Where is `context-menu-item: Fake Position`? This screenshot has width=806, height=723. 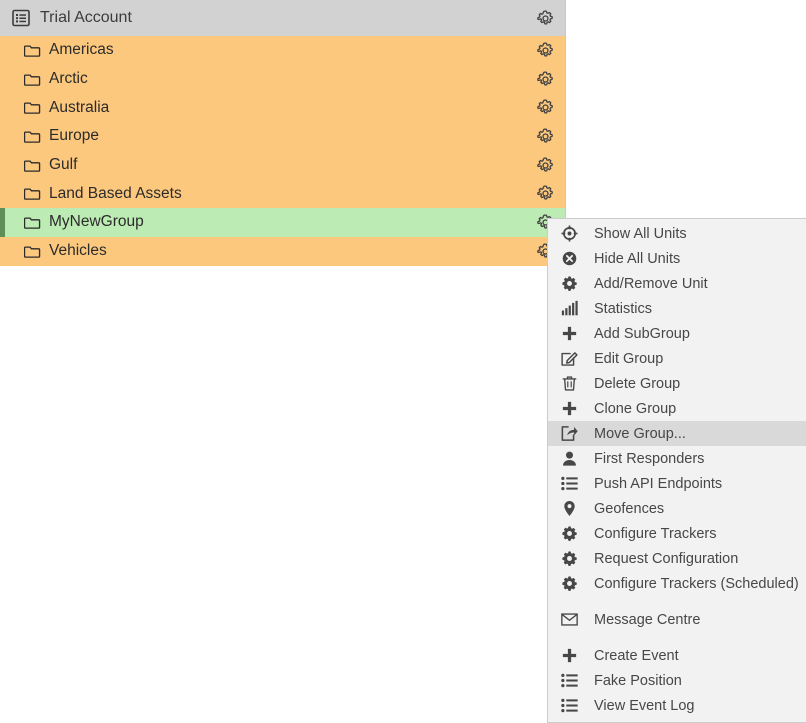 context-menu-item: Fake Position is located at coordinates (677, 680).